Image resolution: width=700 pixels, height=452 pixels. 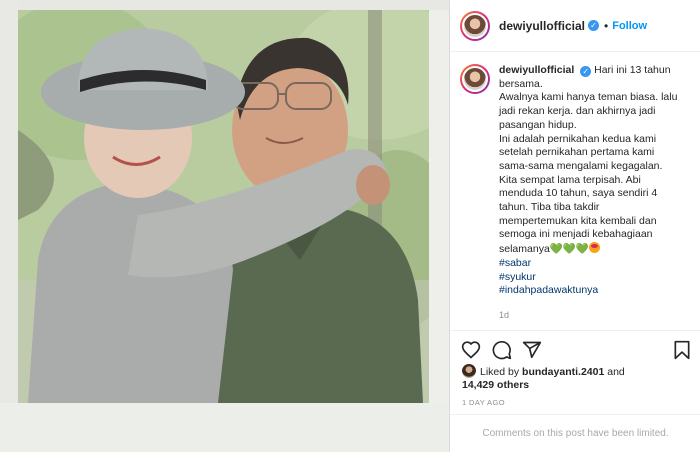 What do you see at coordinates (469, 371) in the screenshot?
I see `liker-avatar` at bounding box center [469, 371].